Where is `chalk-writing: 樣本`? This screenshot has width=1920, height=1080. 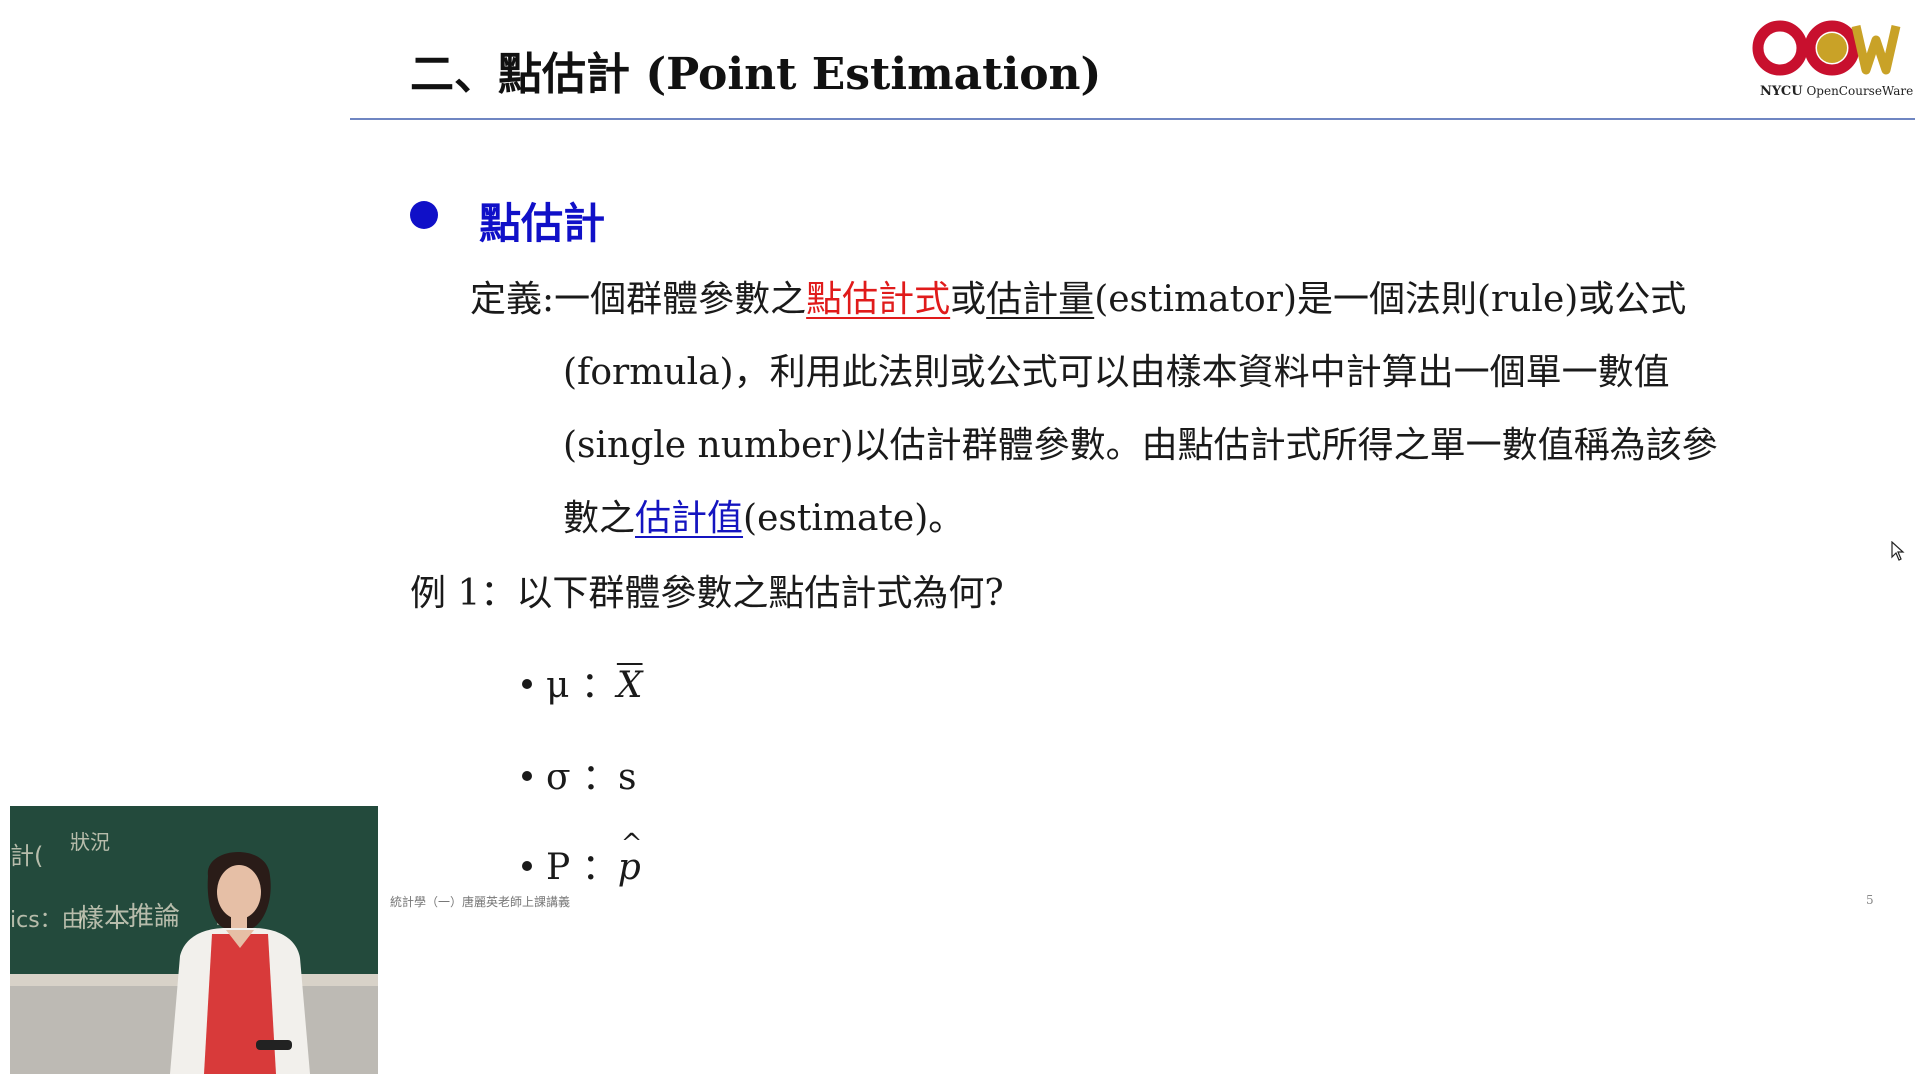
chalk-writing: 樣本 is located at coordinates (104, 919).